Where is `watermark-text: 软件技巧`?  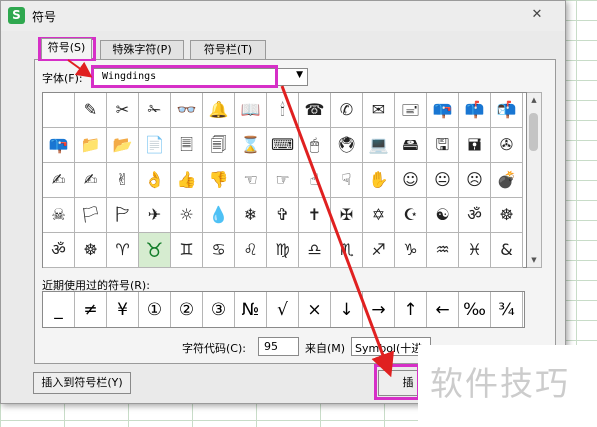
watermark-text: 软件技巧 is located at coordinates (507, 386).